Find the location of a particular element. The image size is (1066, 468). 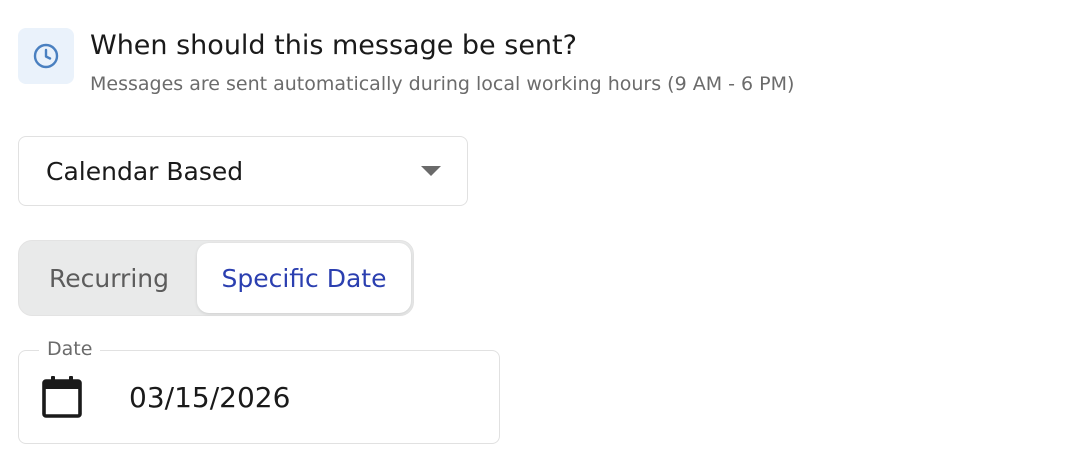

chevron-down-icon is located at coordinates (431, 171).